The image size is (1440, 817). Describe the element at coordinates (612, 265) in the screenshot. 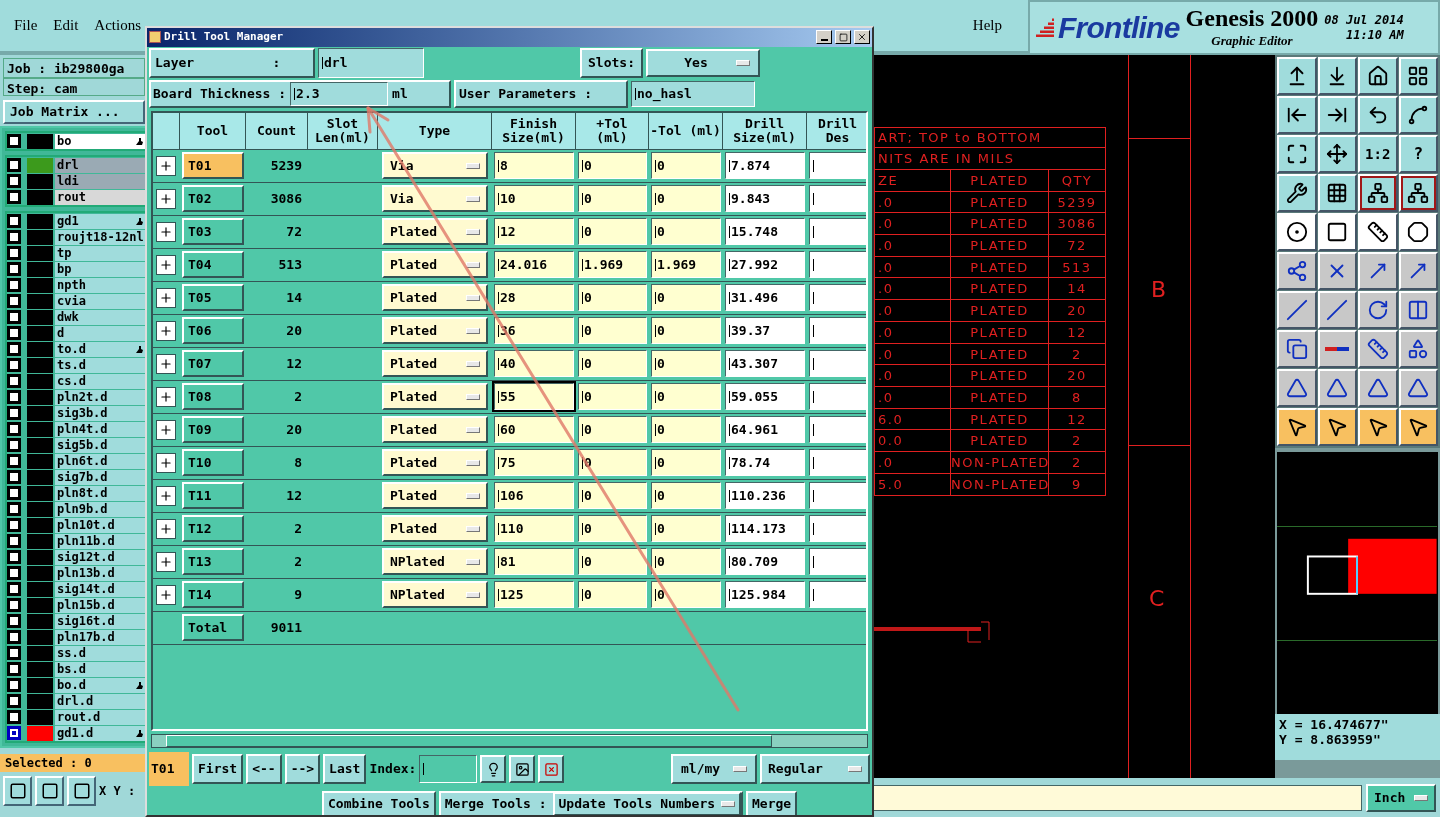

I see `plus-tolerance-field: 1.969` at that location.